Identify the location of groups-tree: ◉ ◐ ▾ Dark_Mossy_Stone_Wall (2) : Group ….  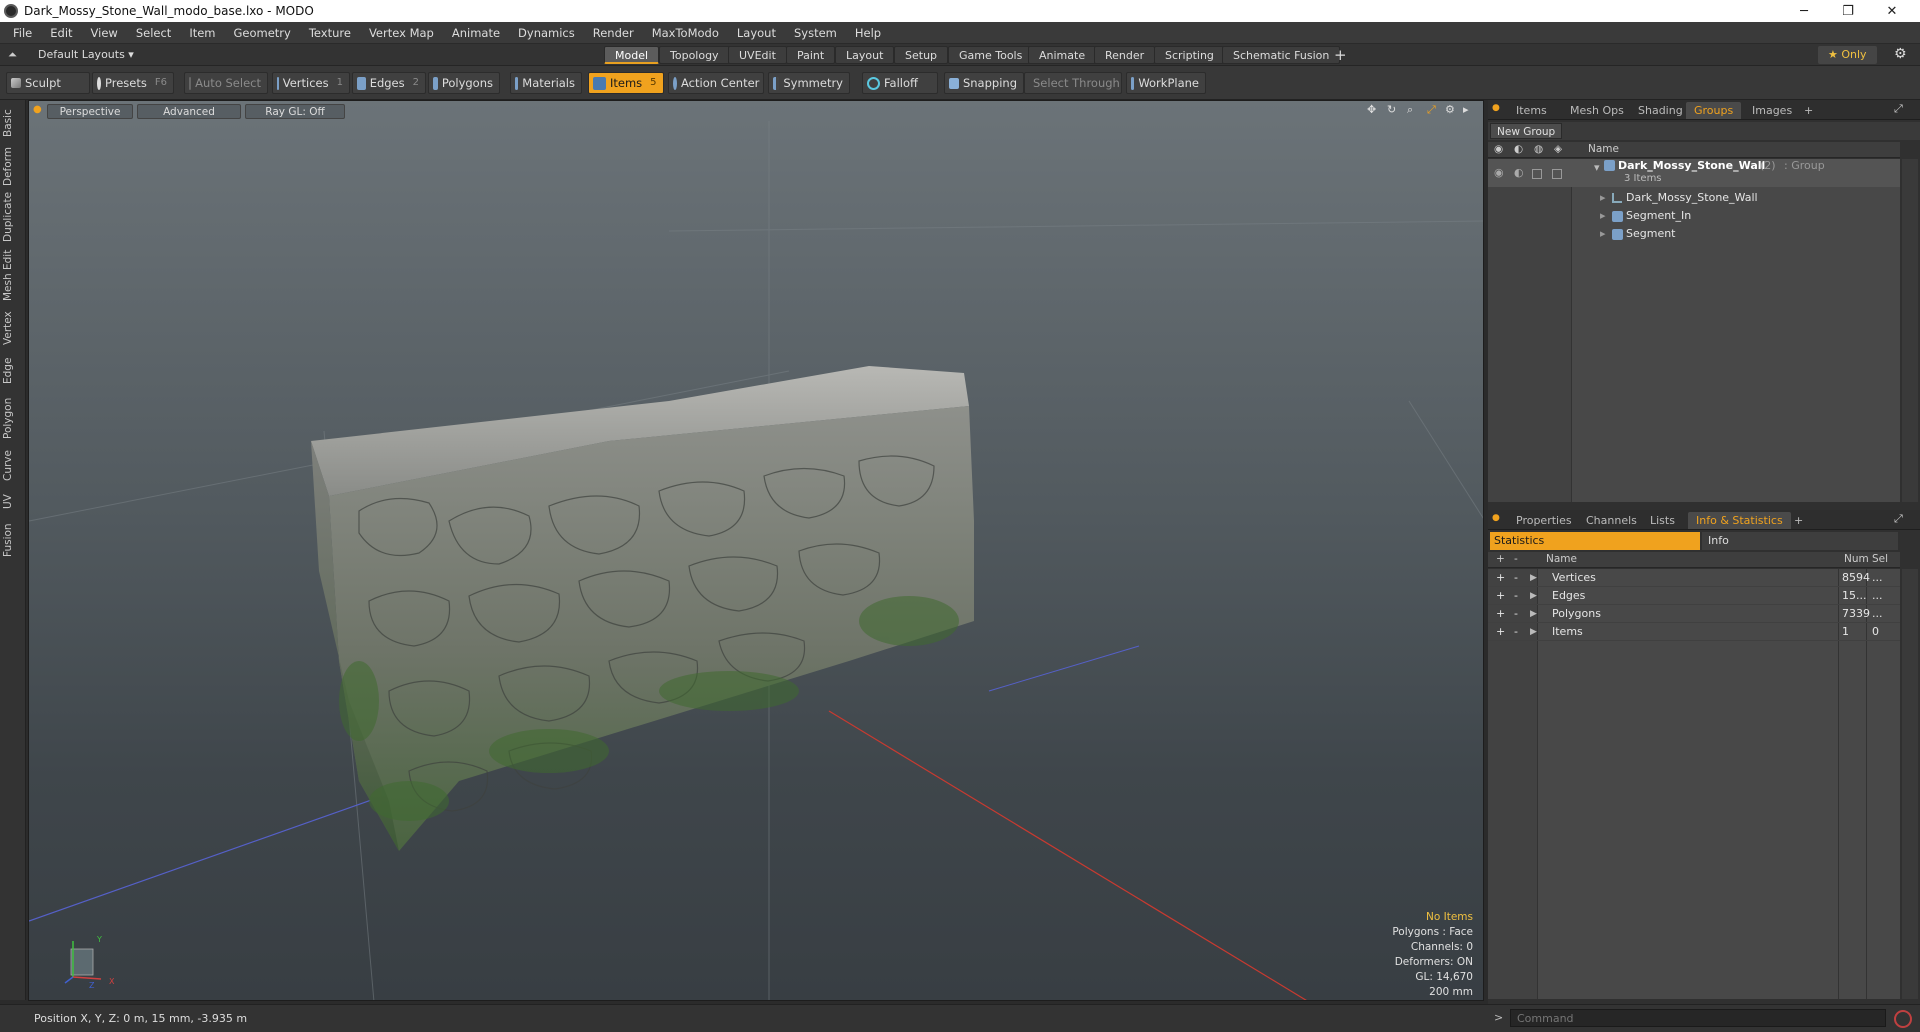
(1694, 330).